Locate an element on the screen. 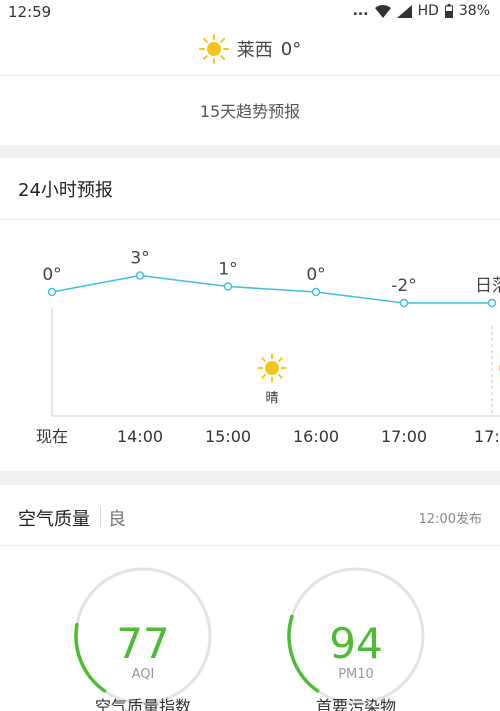  temperature-line is located at coordinates (271, 289).